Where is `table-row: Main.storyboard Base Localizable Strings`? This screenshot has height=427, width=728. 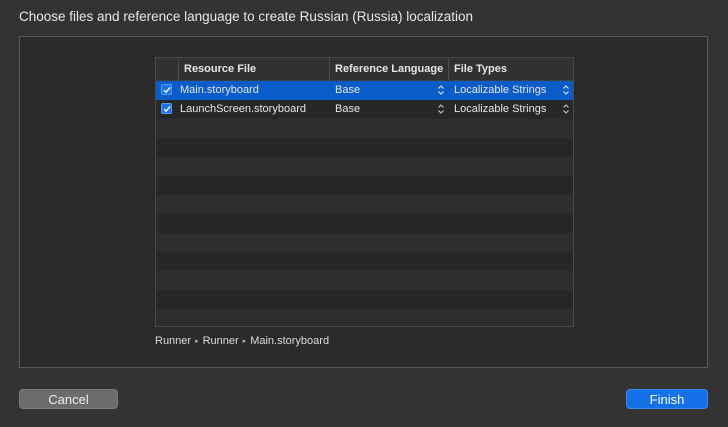 table-row: Main.storyboard Base Localizable Strings is located at coordinates (364, 90).